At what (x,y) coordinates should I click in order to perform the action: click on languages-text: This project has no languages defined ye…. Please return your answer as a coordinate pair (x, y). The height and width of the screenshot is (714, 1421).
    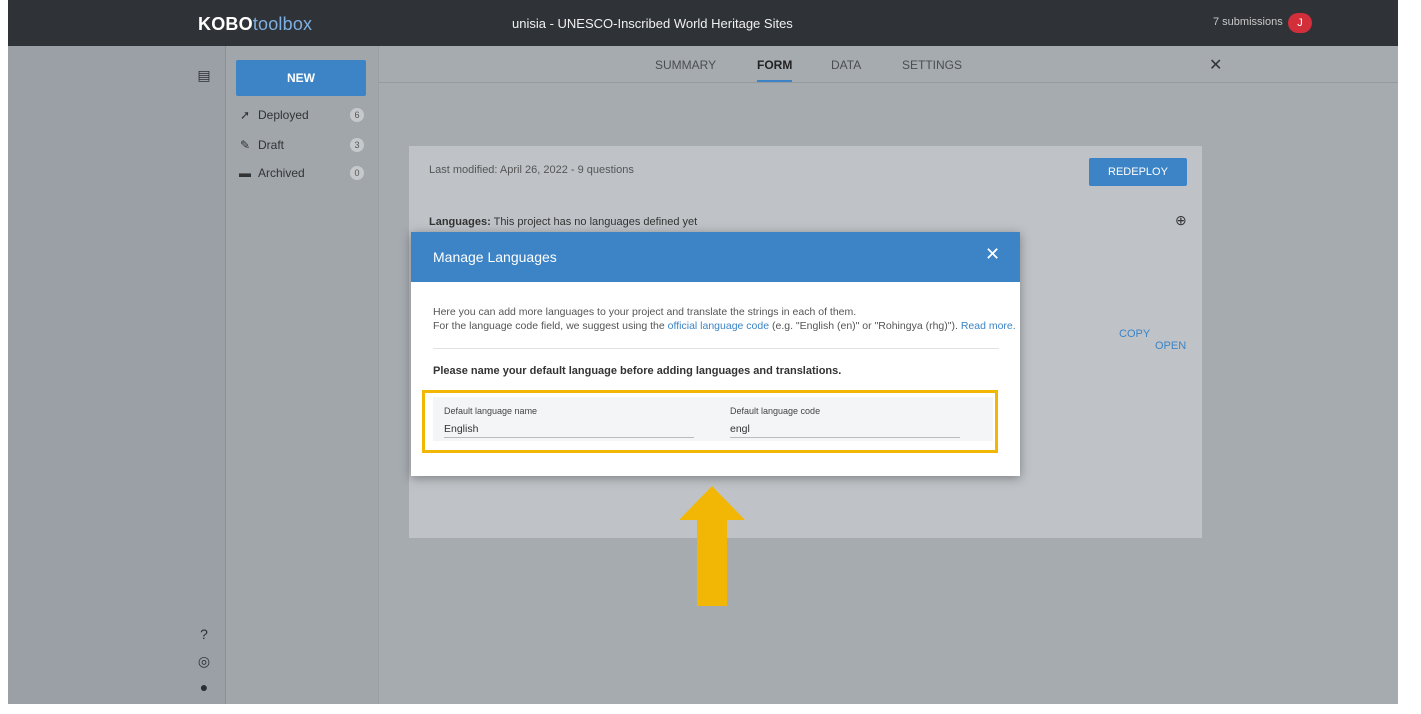
    Looking at the image, I should click on (595, 222).